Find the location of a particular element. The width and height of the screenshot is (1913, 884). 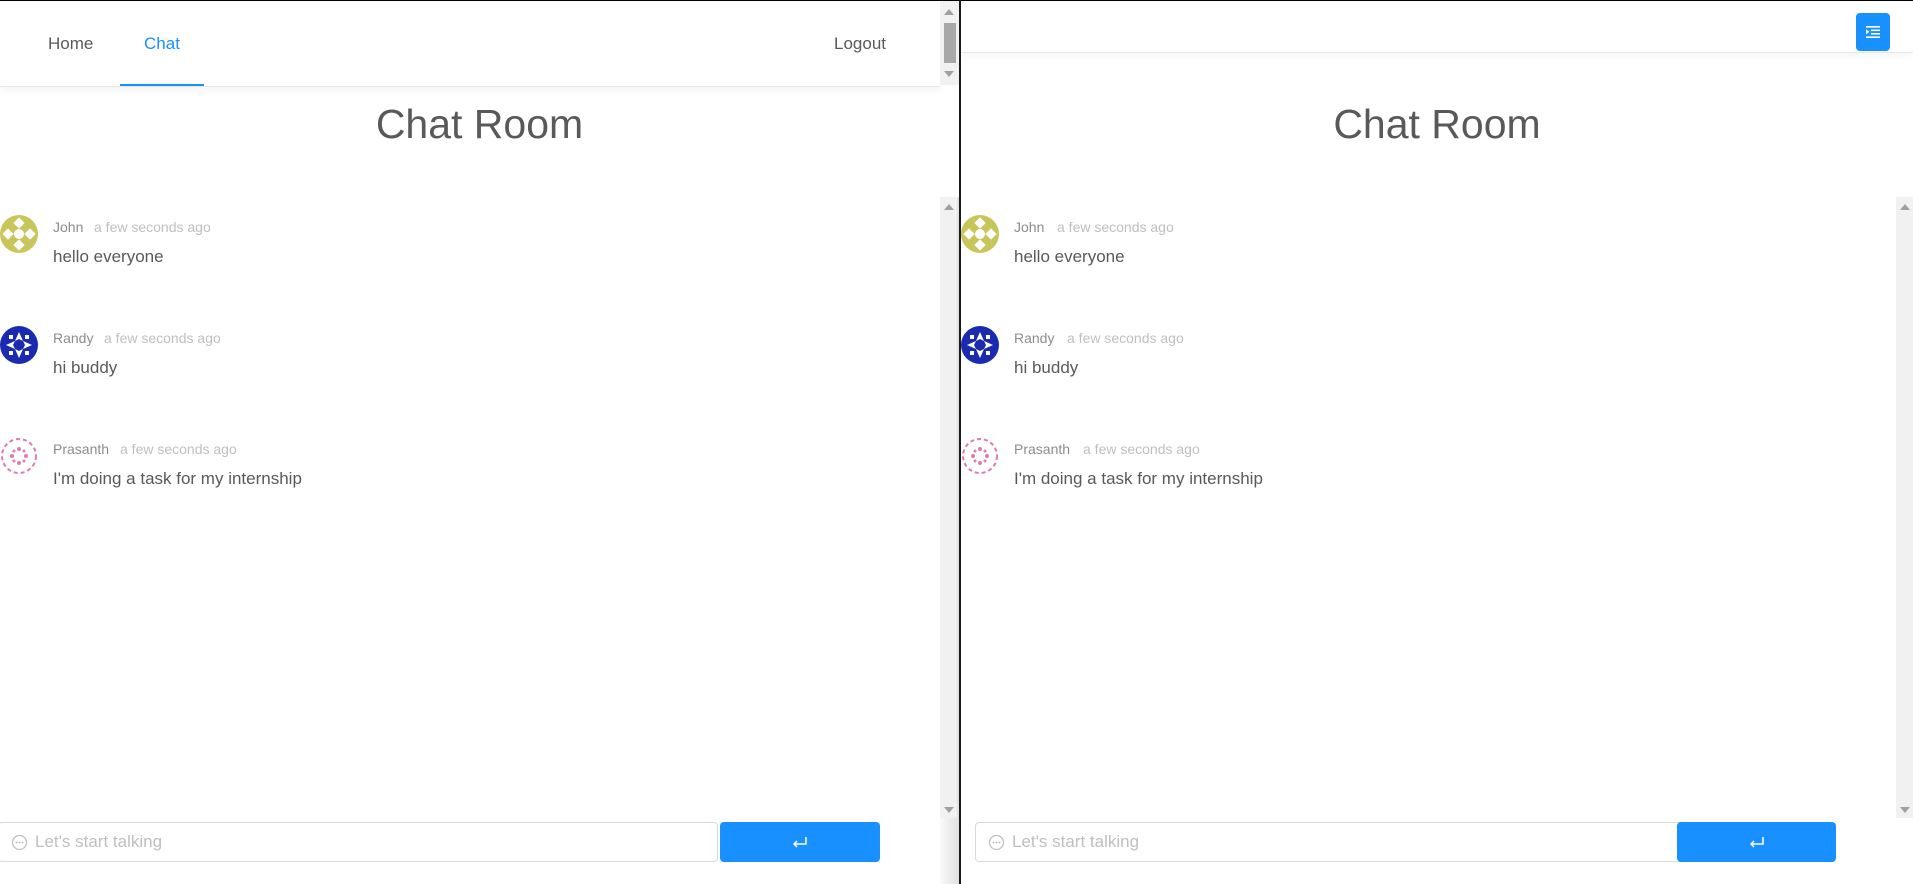

menu-fold-icon is located at coordinates (1873, 32).